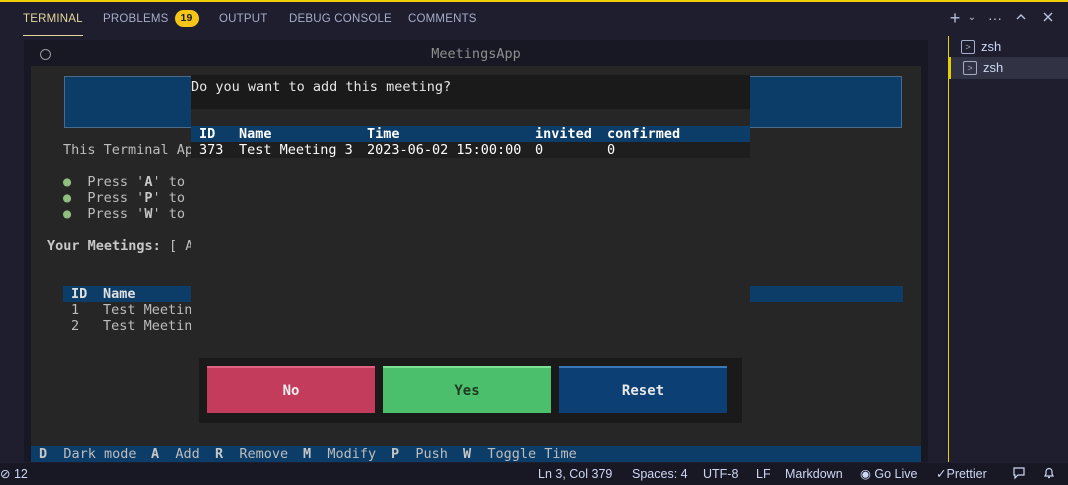 The width and height of the screenshot is (1068, 485). Describe the element at coordinates (467, 454) in the screenshot. I see `footer-key: W` at that location.